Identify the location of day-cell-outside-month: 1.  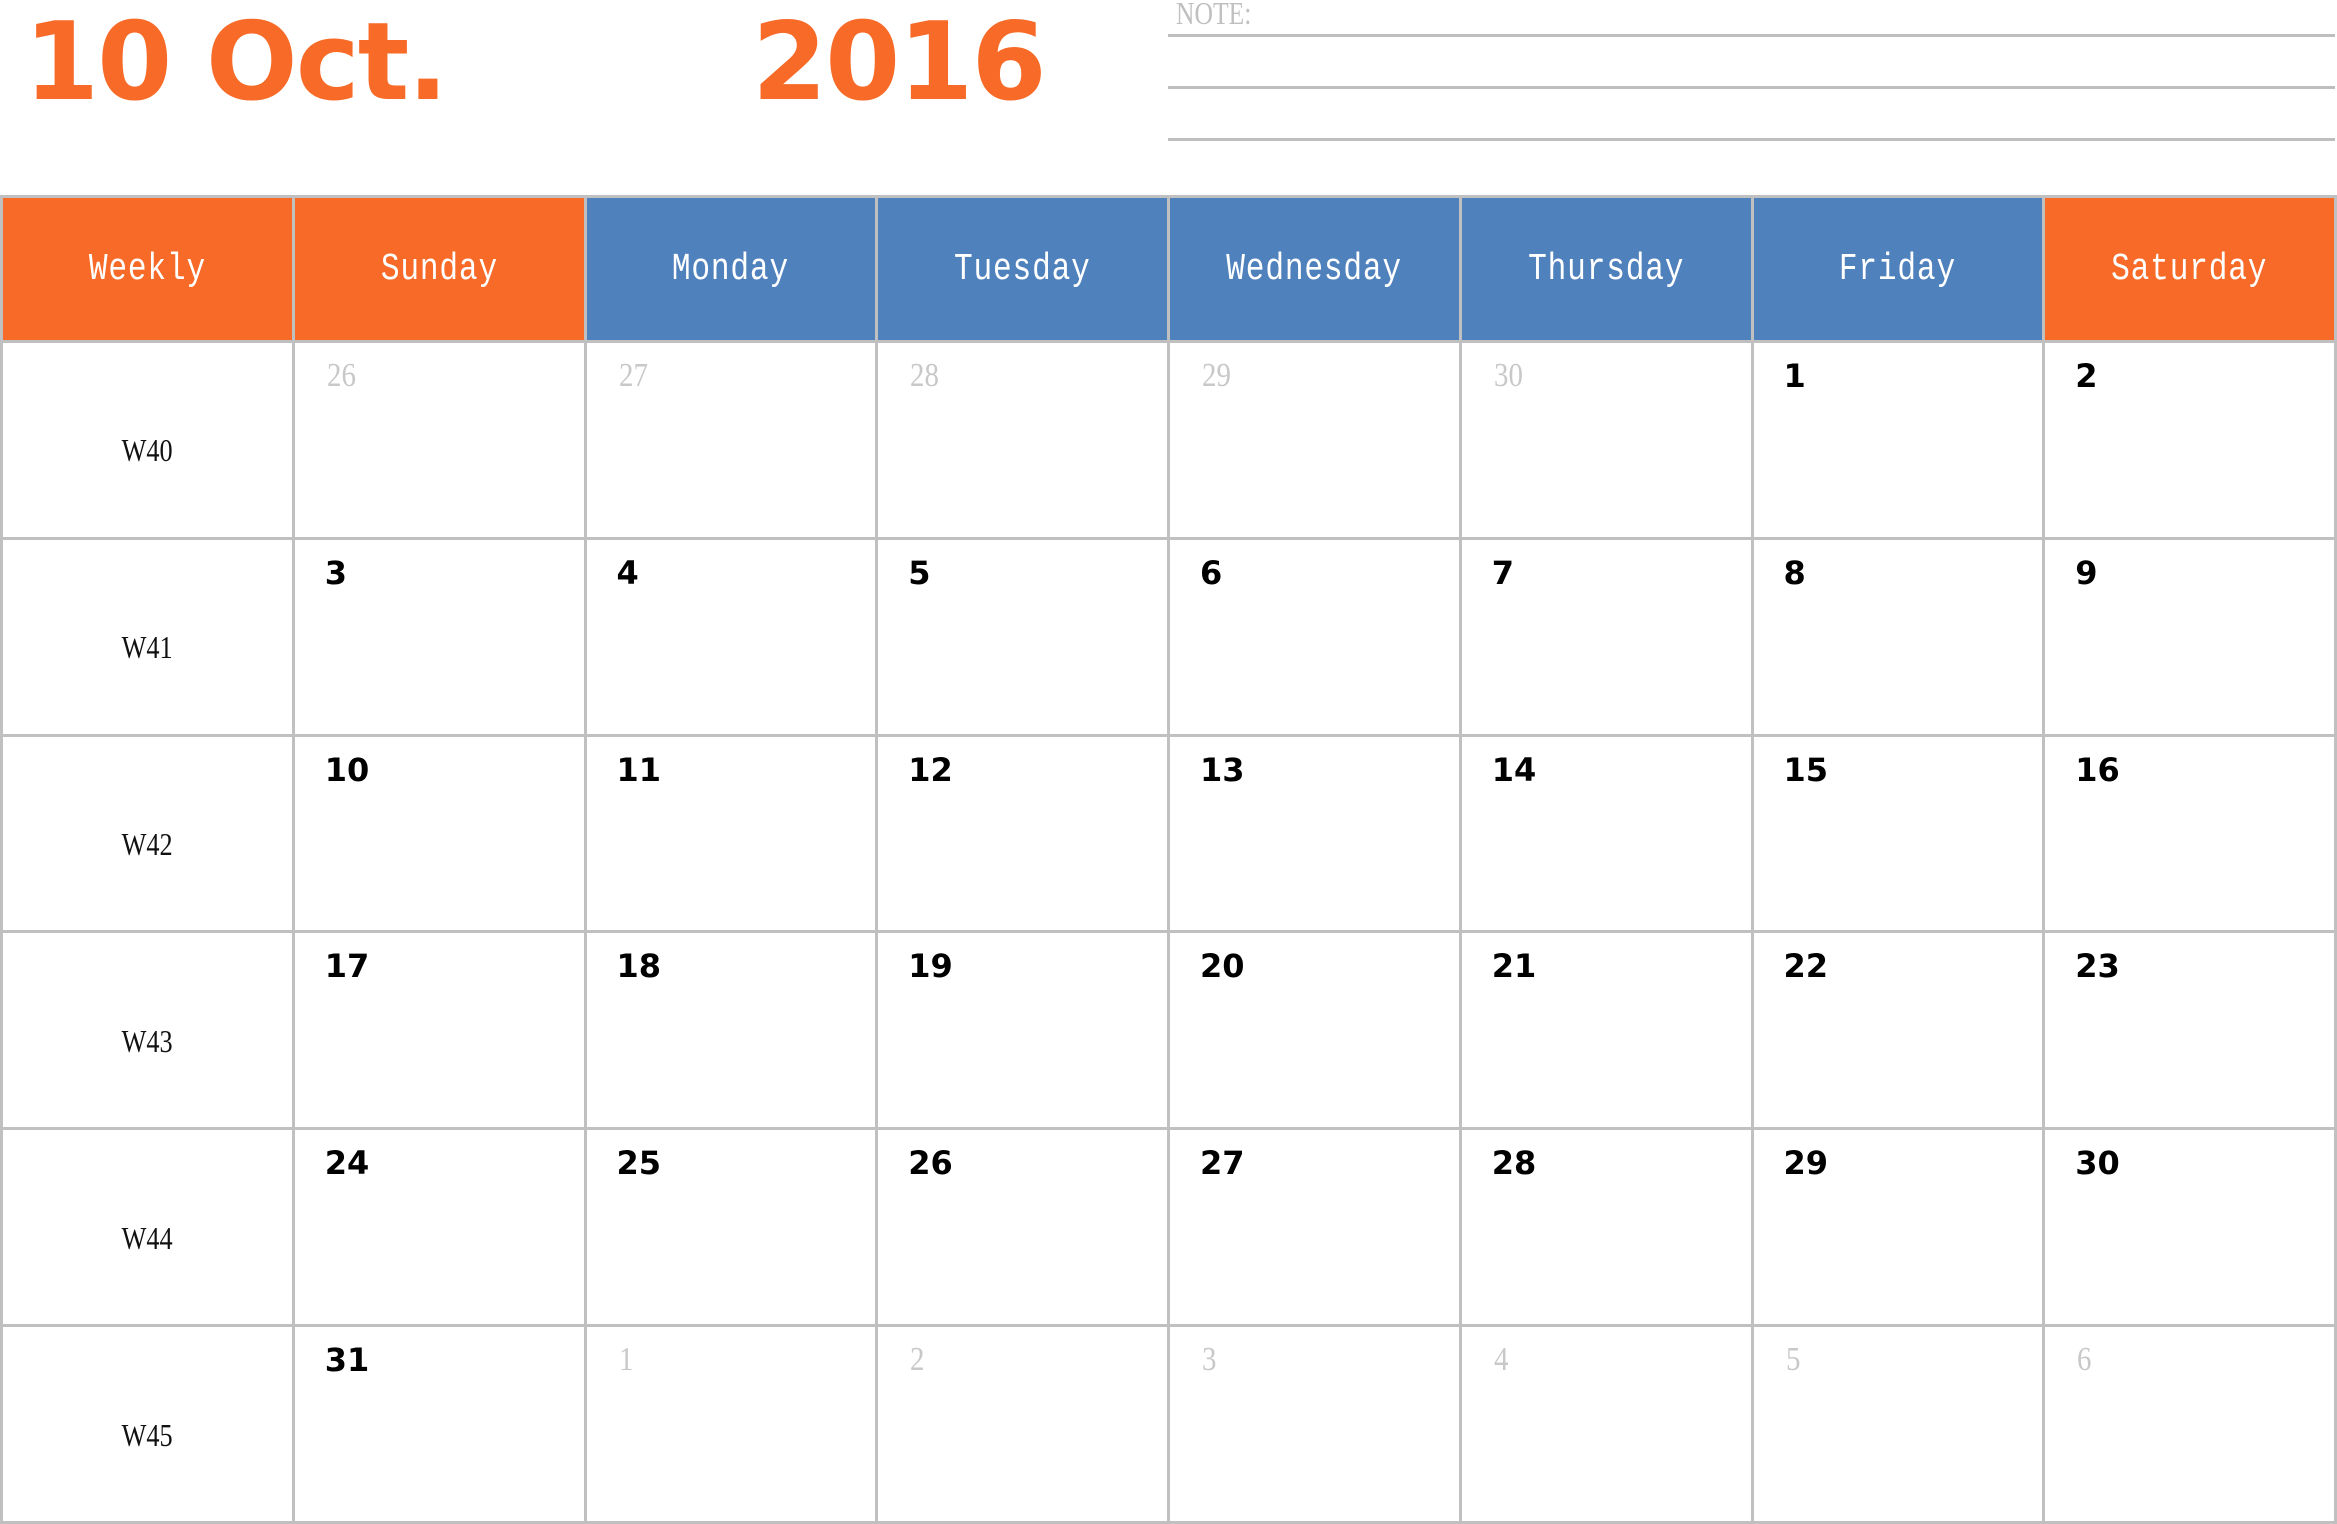
(731, 1424).